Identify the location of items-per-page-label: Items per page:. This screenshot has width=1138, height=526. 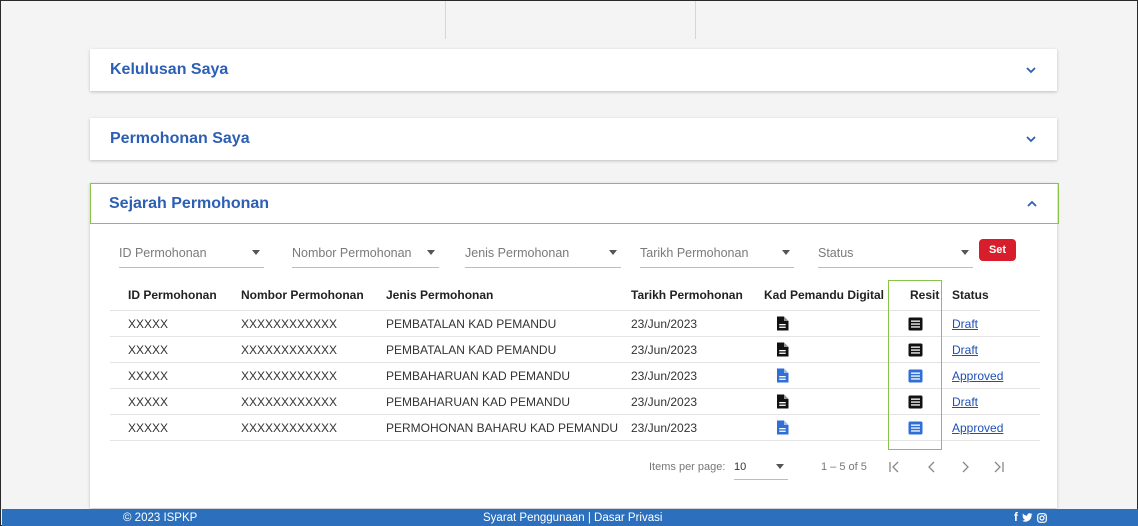
(687, 467).